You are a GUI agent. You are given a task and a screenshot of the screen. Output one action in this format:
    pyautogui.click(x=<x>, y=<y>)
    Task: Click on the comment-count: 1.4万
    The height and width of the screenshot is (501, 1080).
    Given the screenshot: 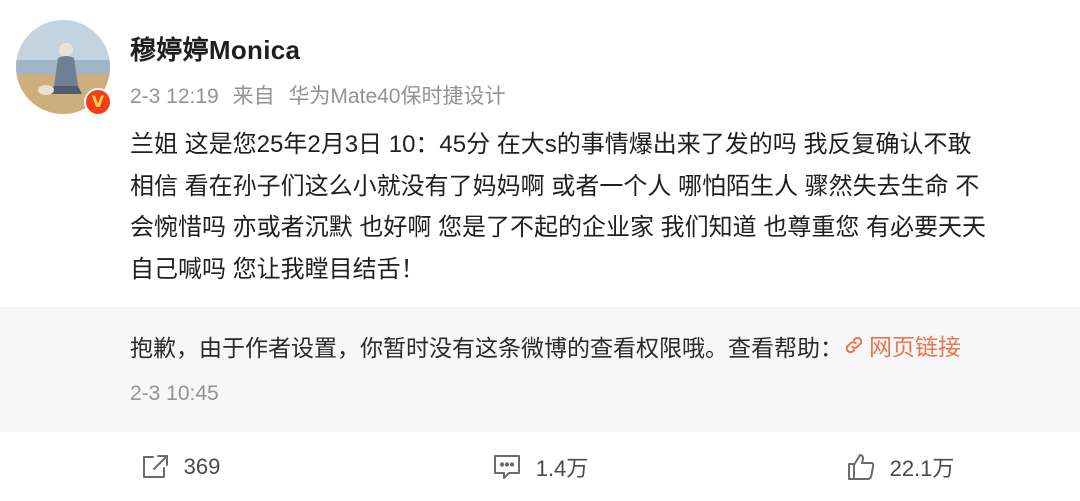 What is the action you would take?
    pyautogui.click(x=562, y=468)
    